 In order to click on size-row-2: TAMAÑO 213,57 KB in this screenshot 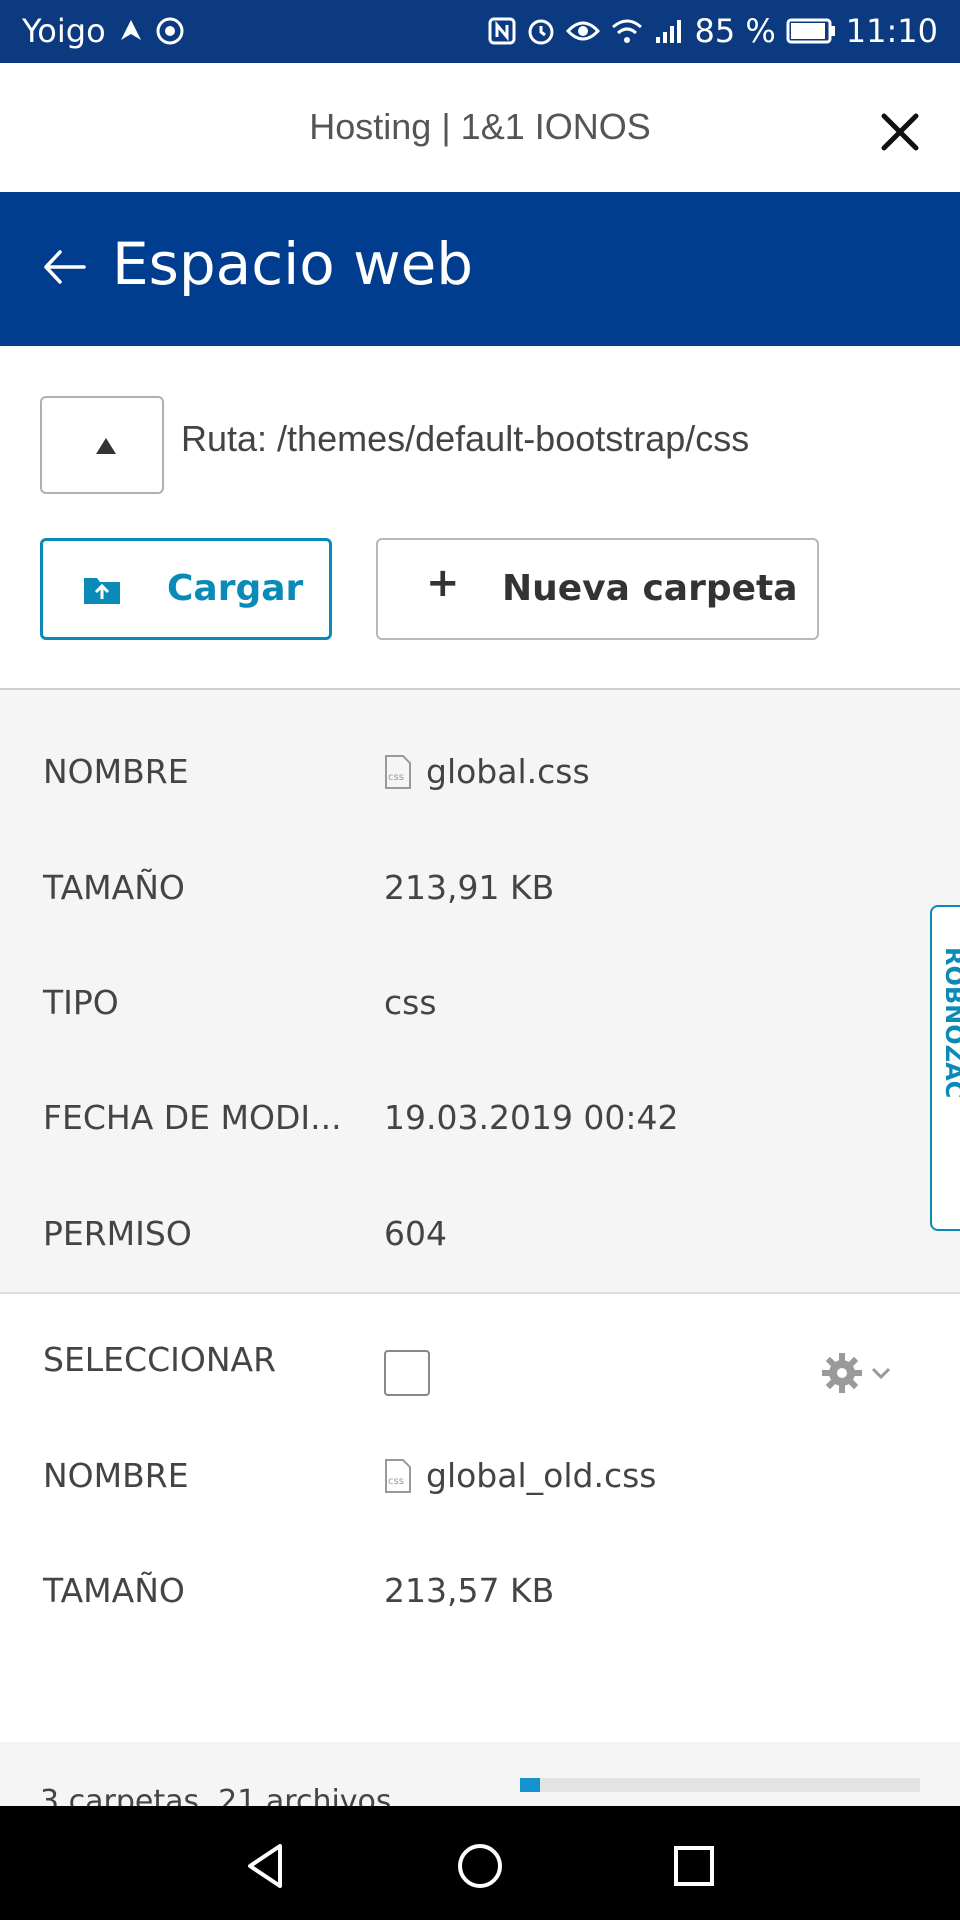, I will do `click(480, 1601)`.